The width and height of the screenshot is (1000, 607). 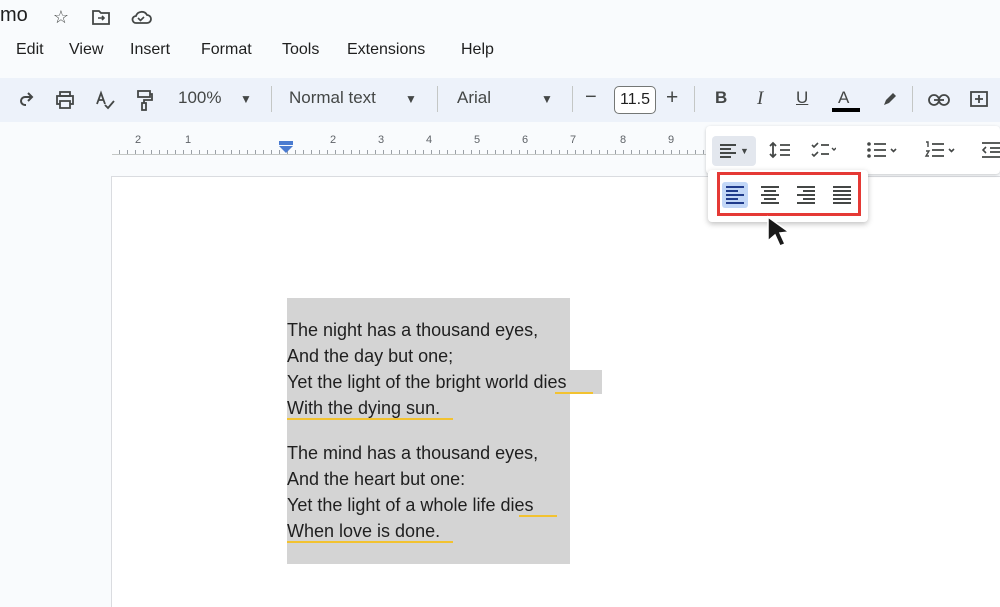 I want to click on bold-button: B, so click(x=721, y=98).